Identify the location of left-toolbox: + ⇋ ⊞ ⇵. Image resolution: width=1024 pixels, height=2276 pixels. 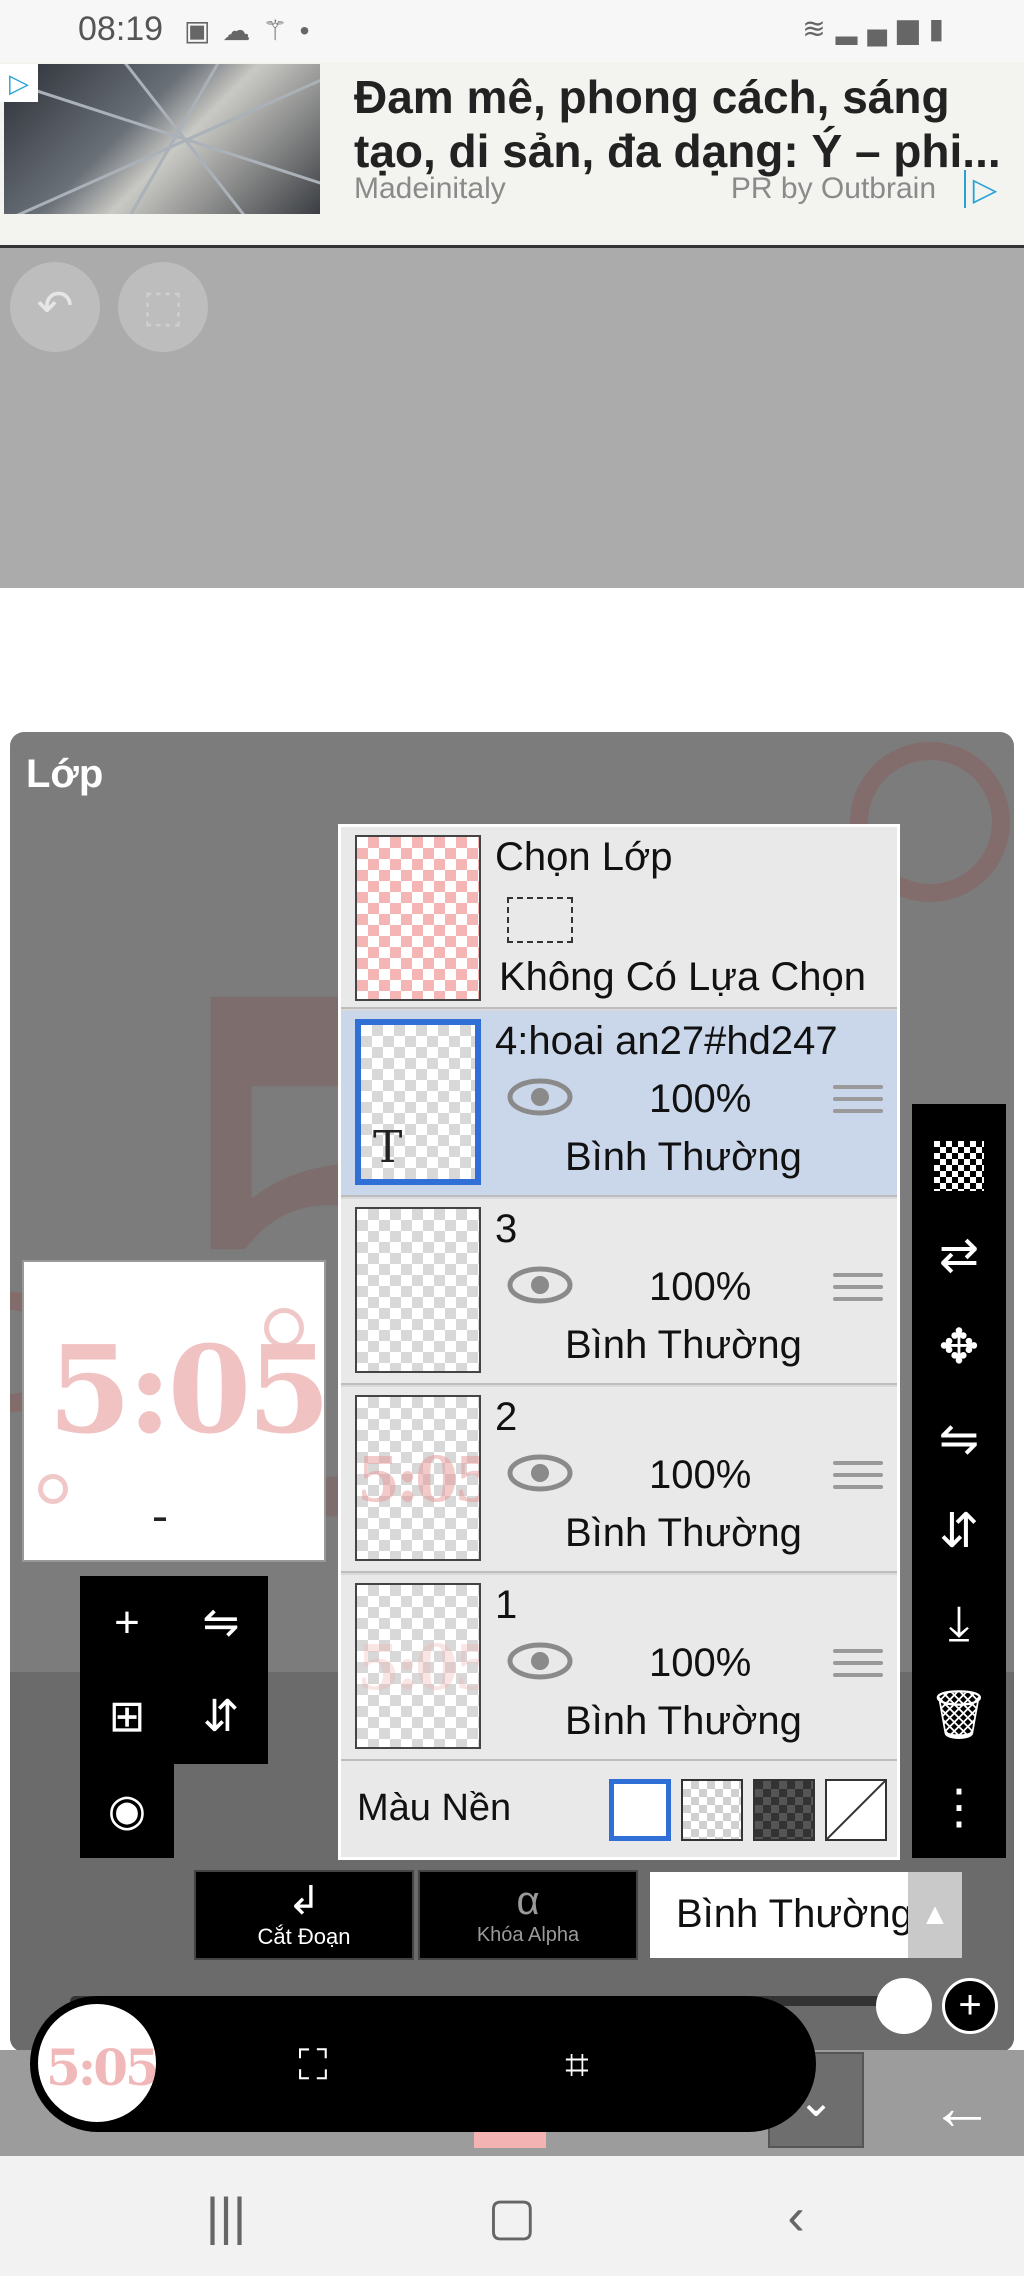
(174, 1670).